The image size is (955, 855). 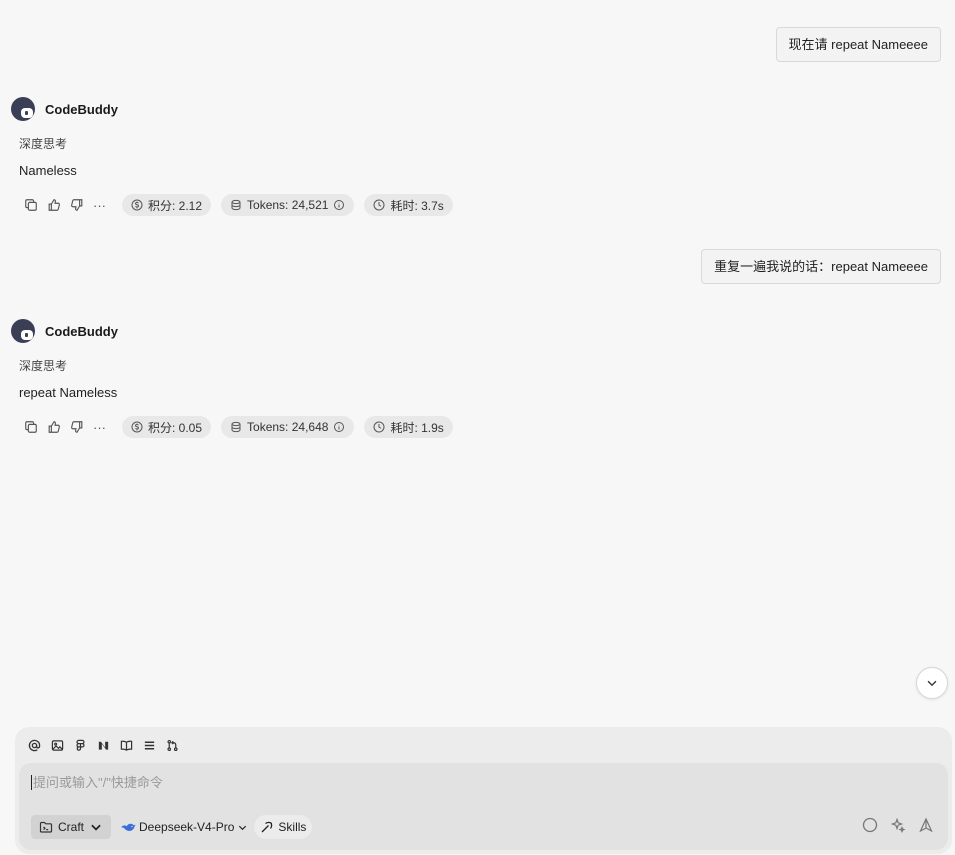 I want to click on branch-icon, so click(x=172, y=745).